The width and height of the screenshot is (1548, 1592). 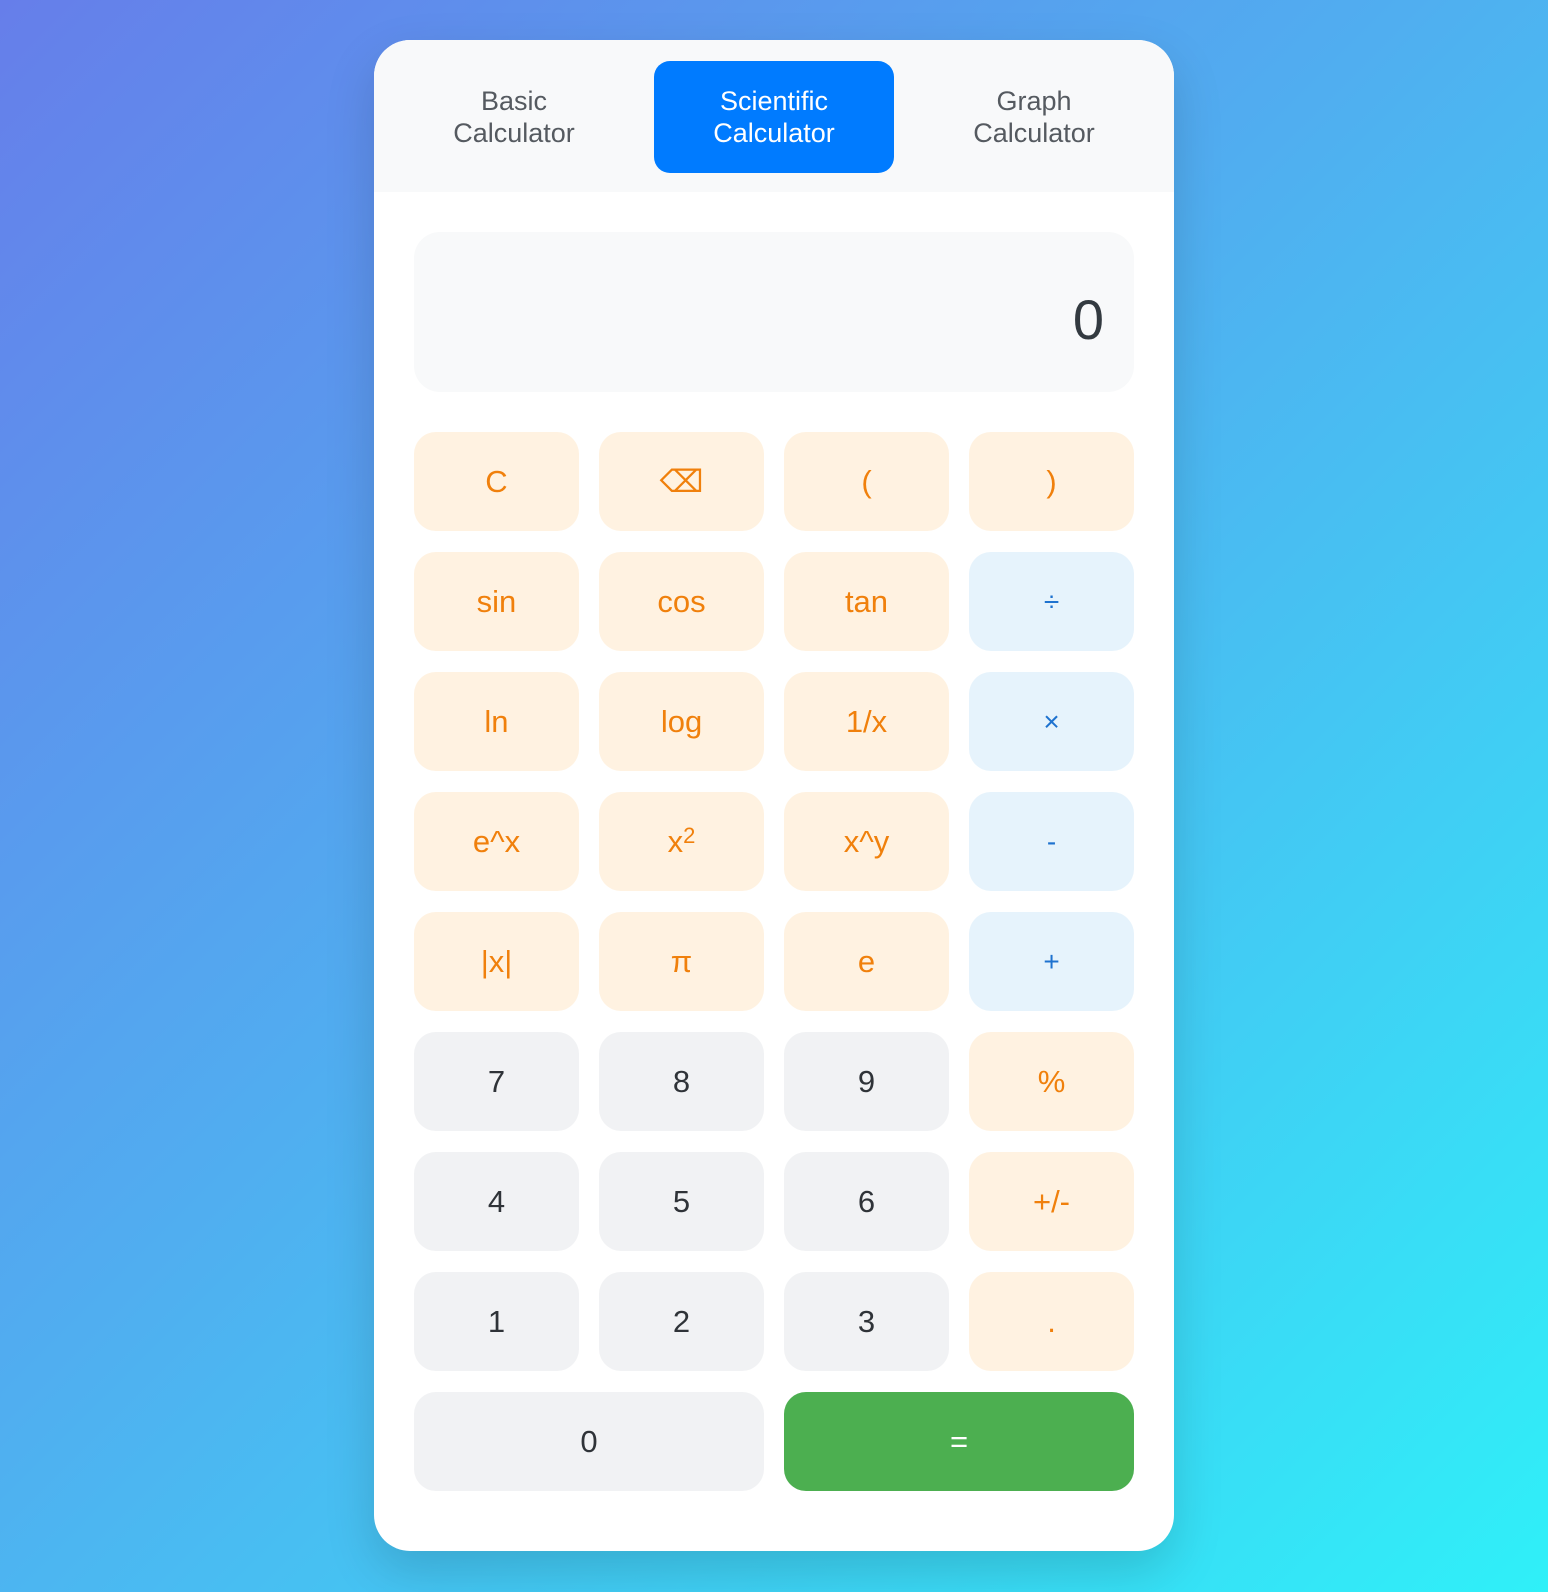 What do you see at coordinates (496, 1081) in the screenshot?
I see `digit-7-button: 7` at bounding box center [496, 1081].